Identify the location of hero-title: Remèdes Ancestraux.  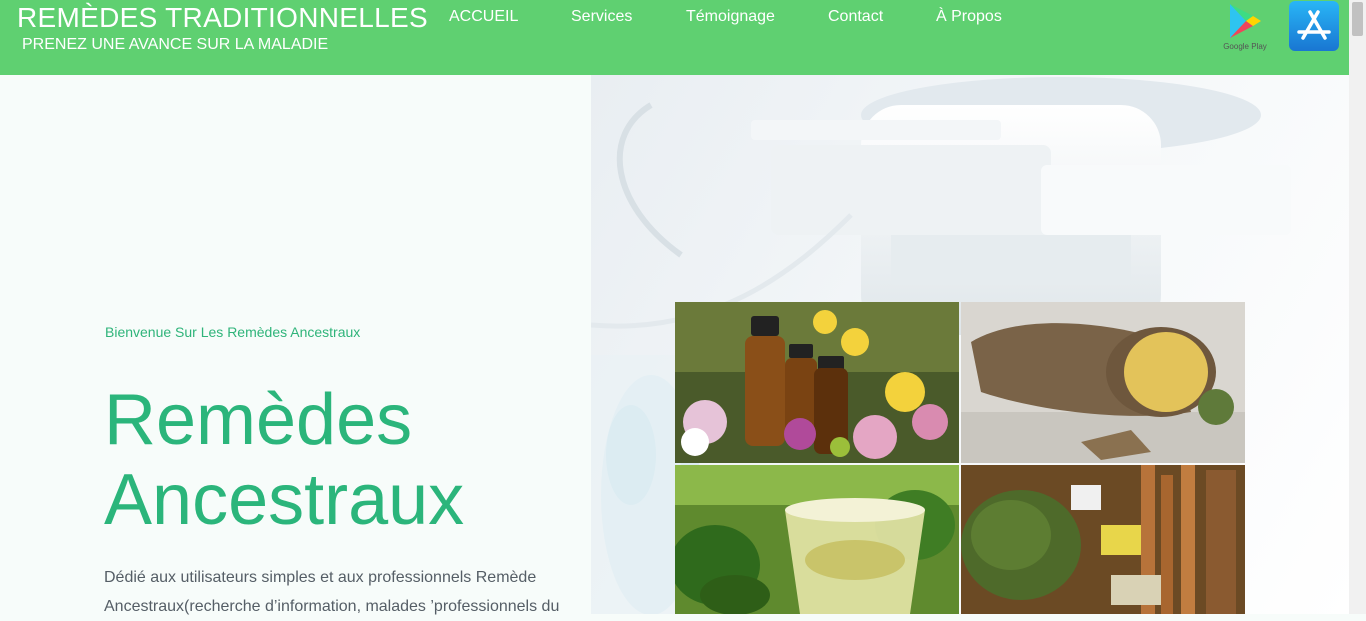
(284, 460).